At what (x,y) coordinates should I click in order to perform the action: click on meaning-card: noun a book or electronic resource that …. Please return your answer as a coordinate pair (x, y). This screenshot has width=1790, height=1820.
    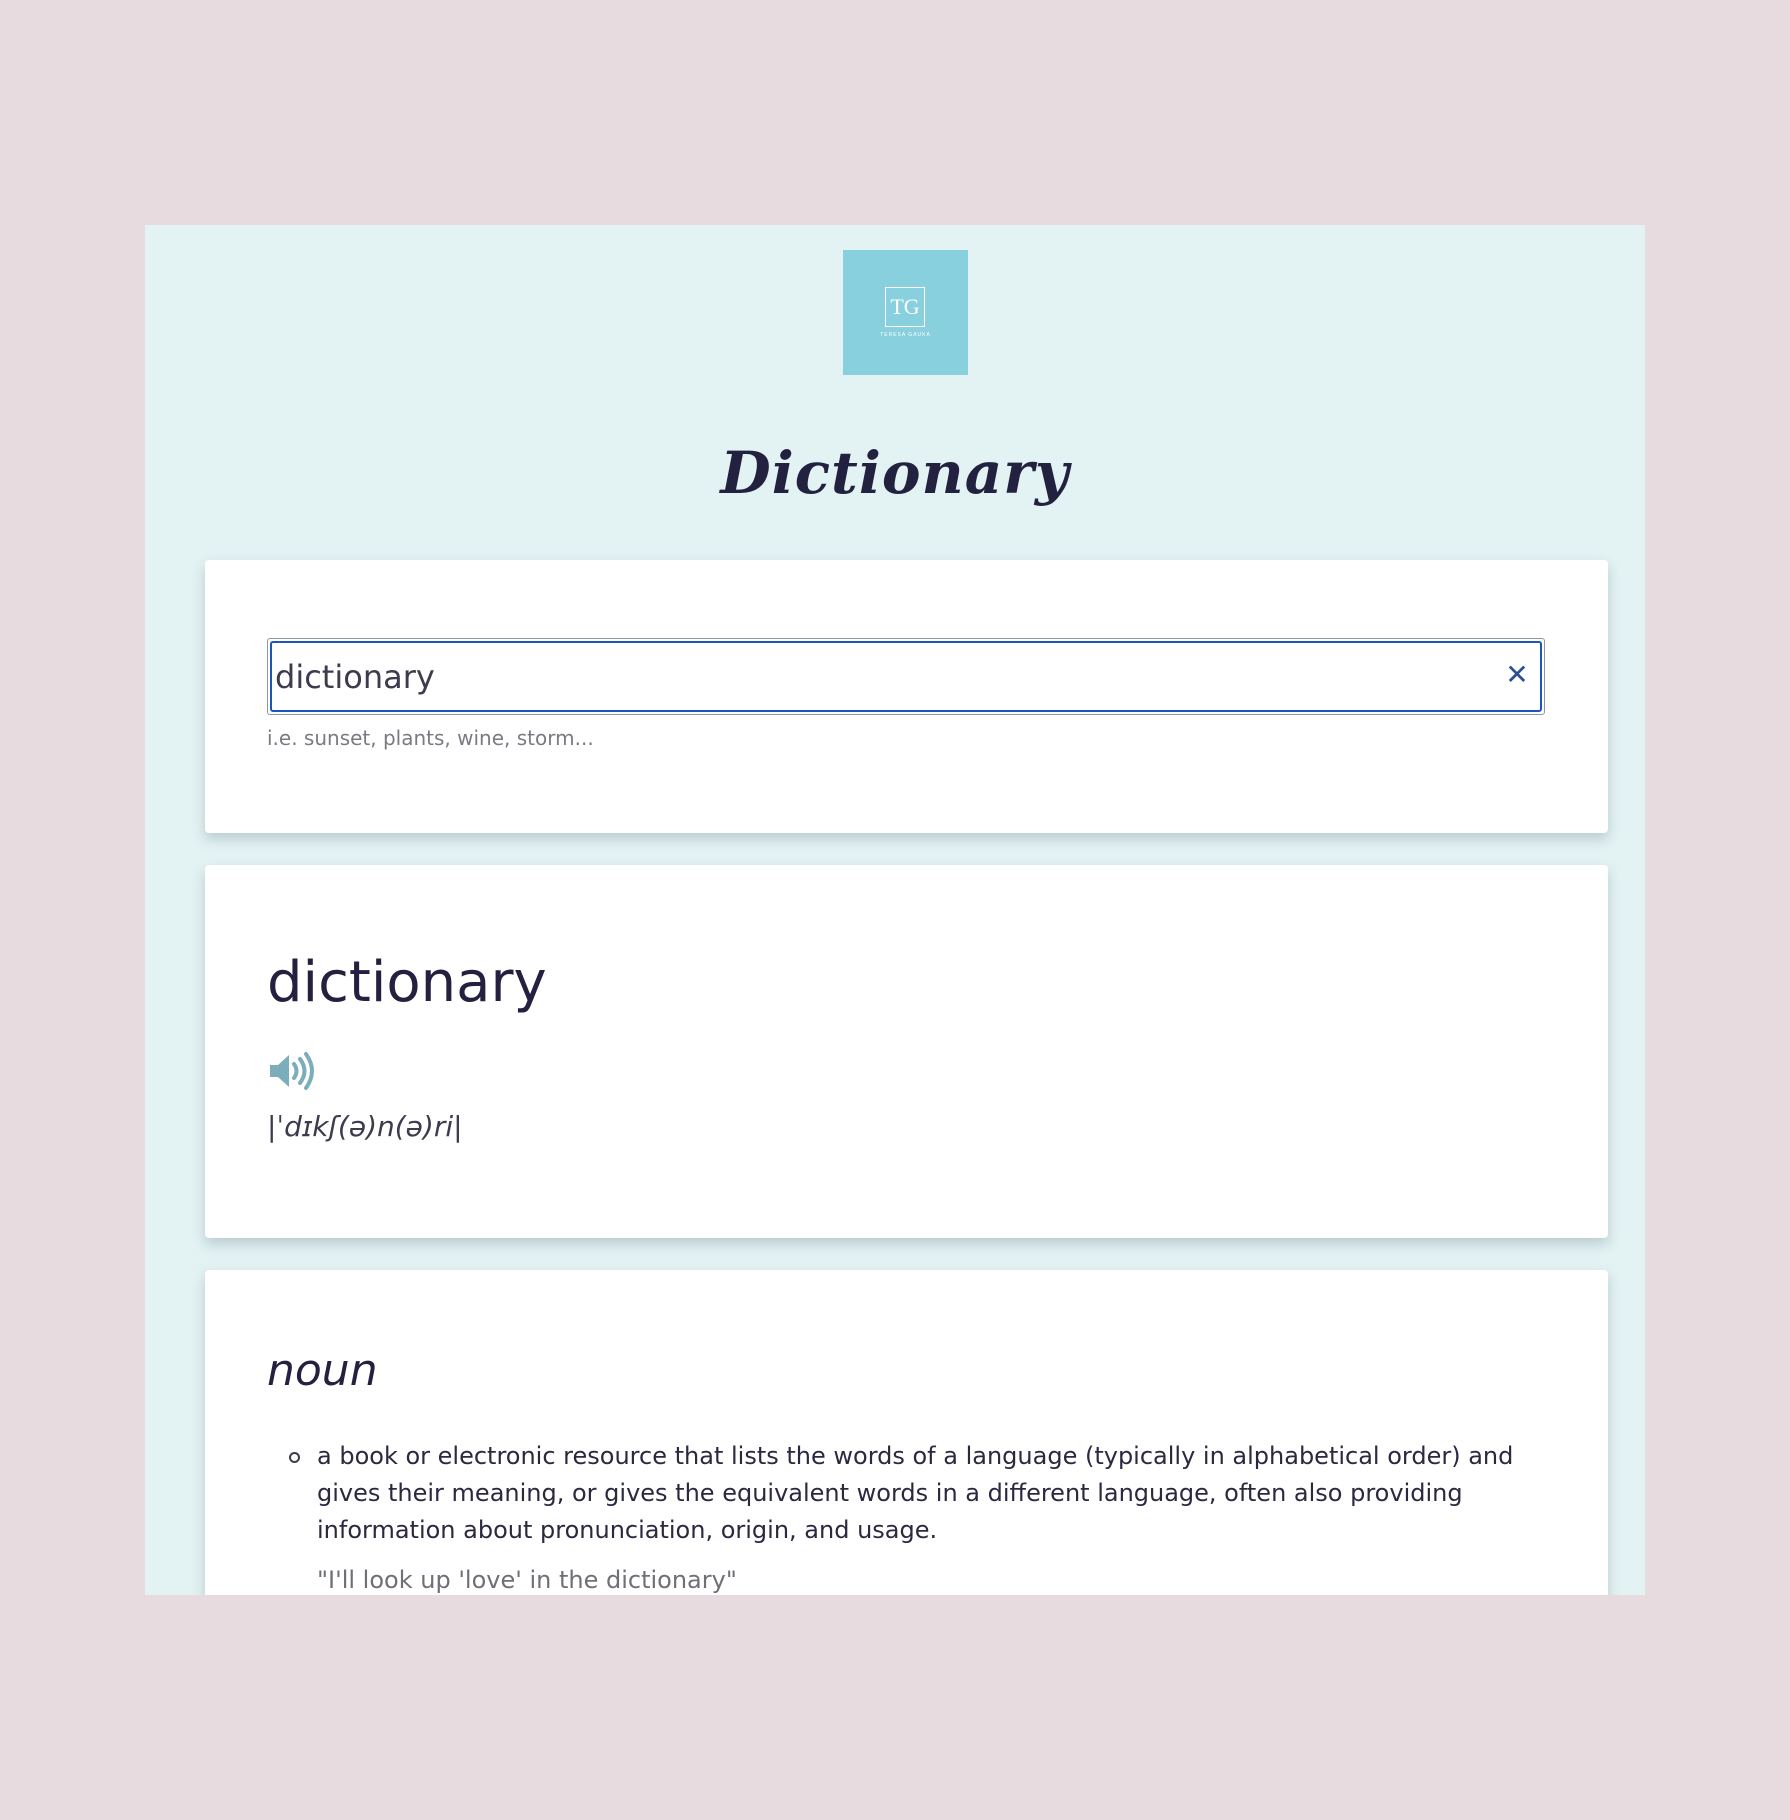
    Looking at the image, I should click on (906, 1432).